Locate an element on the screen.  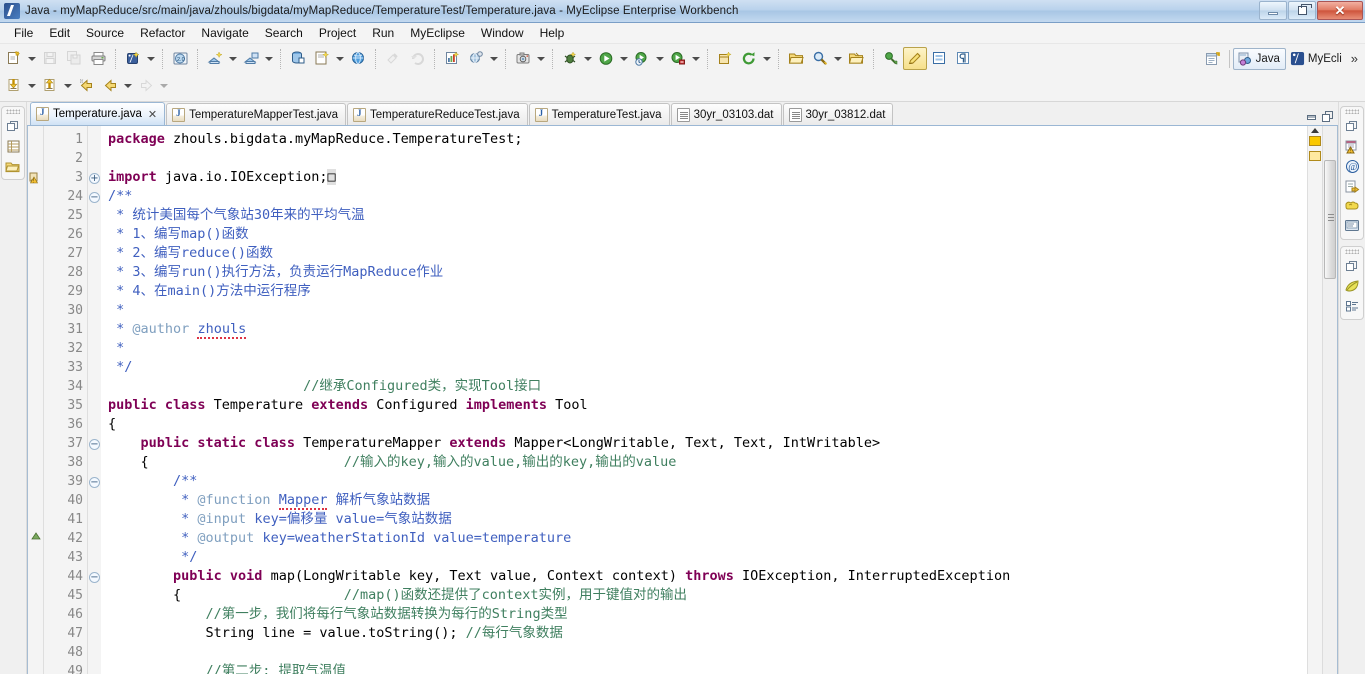
code-line: * @author zhouls is located at coordinates (707, 329).